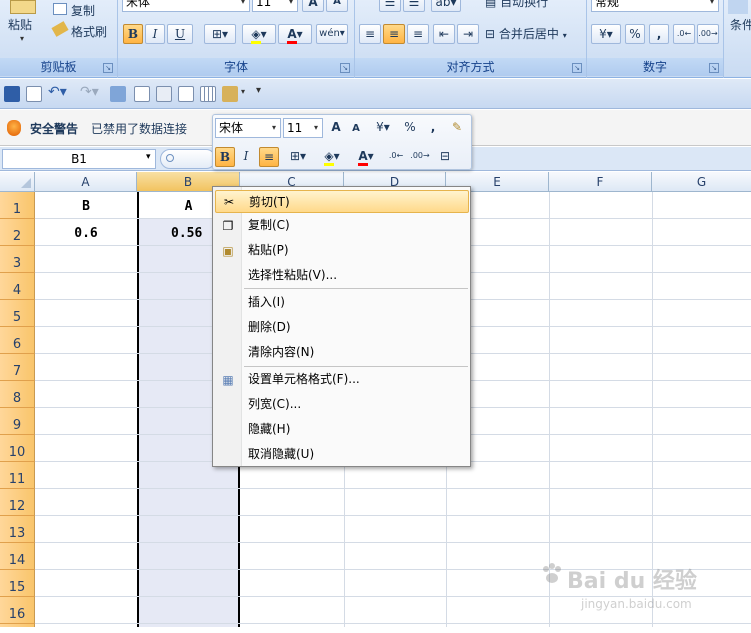  I want to click on mini-currency-button: ¥▾, so click(383, 128).